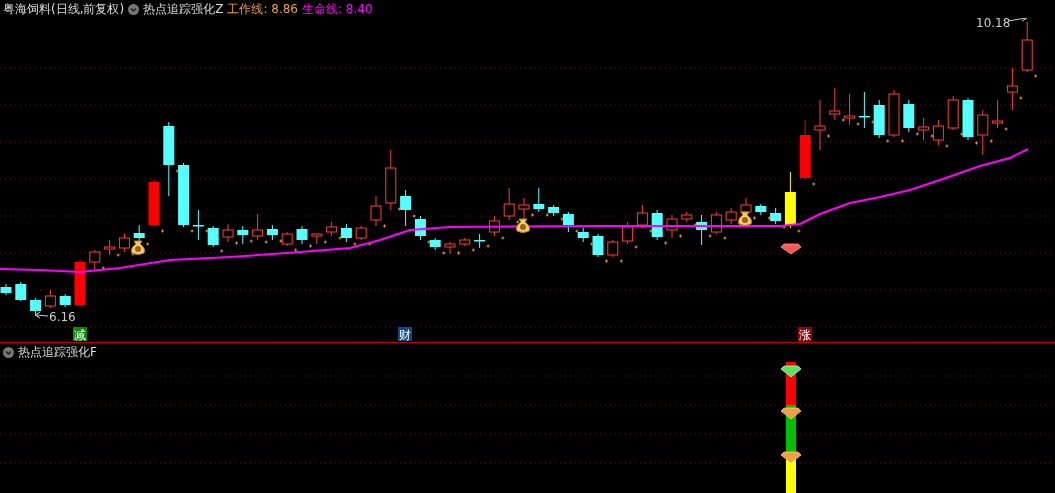  What do you see at coordinates (405, 334) in the screenshot?
I see `signal-tag: 财` at bounding box center [405, 334].